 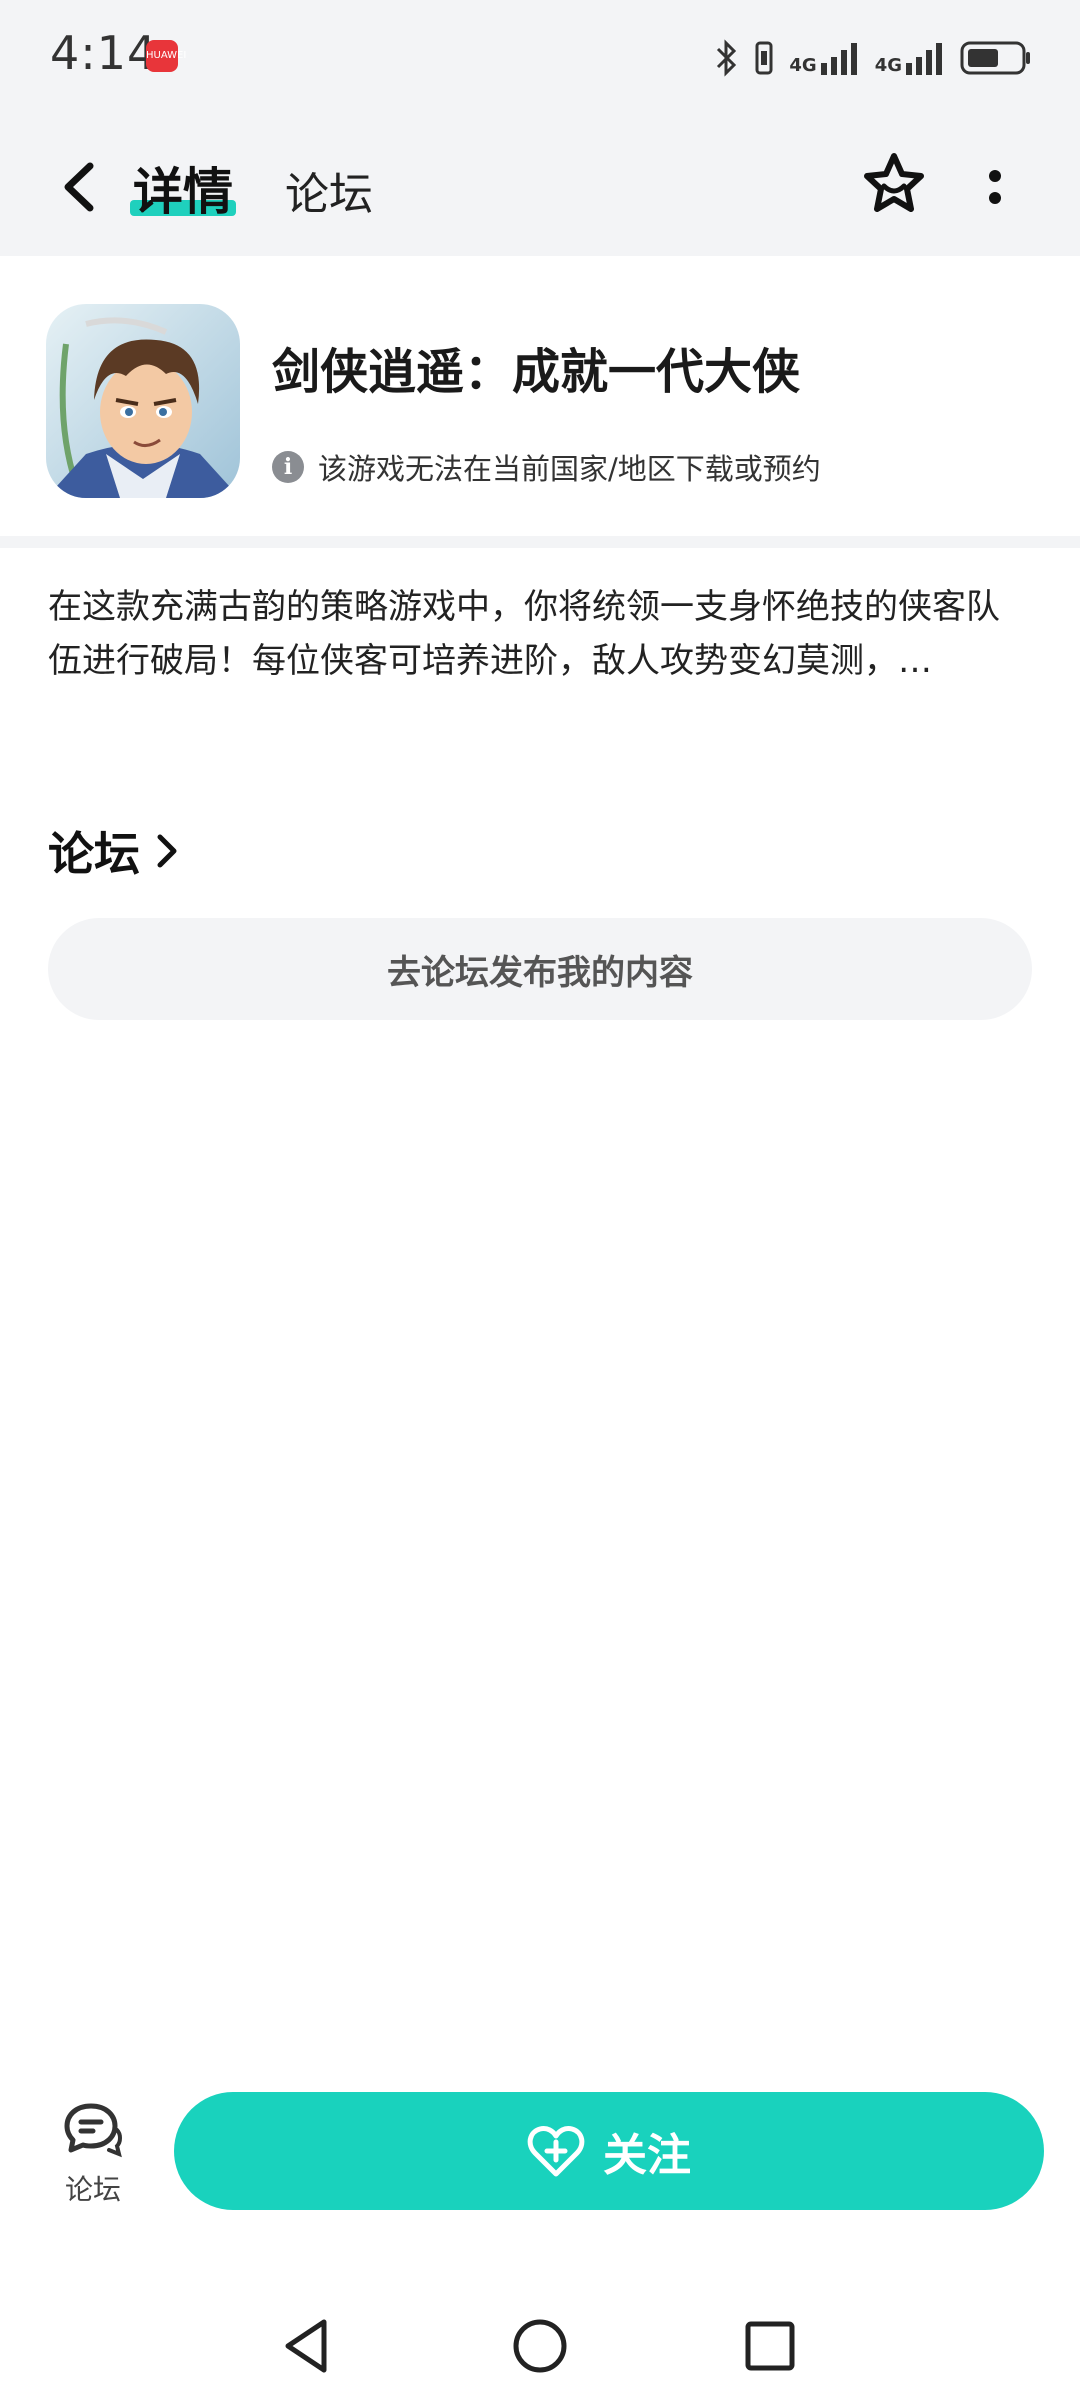 I want to click on tab-detail-label: 详情, so click(x=183, y=192).